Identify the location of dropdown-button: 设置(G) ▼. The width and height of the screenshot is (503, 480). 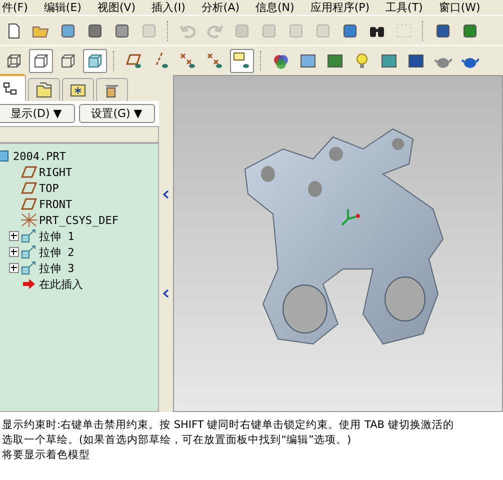
(116, 113).